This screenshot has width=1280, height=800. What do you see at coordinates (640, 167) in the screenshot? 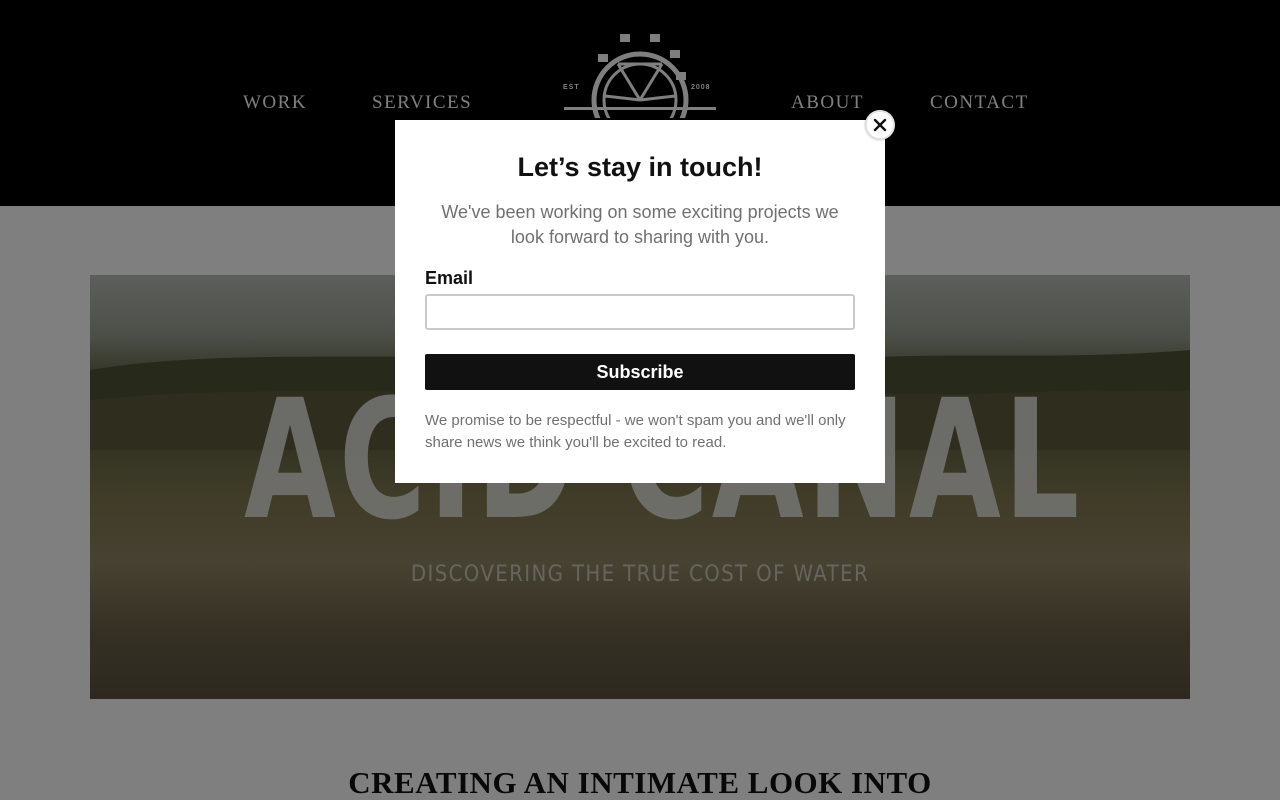
I see `popup-title: Let’s stay in touch!` at bounding box center [640, 167].